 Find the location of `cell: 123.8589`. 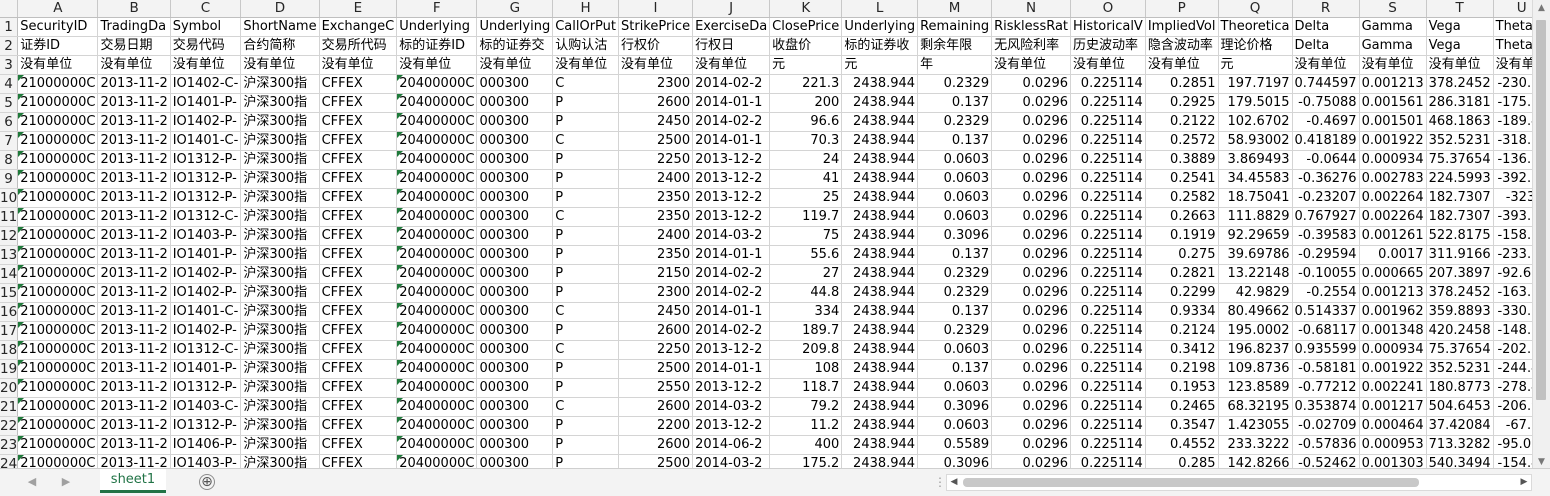

cell: 123.8589 is located at coordinates (1255, 388).